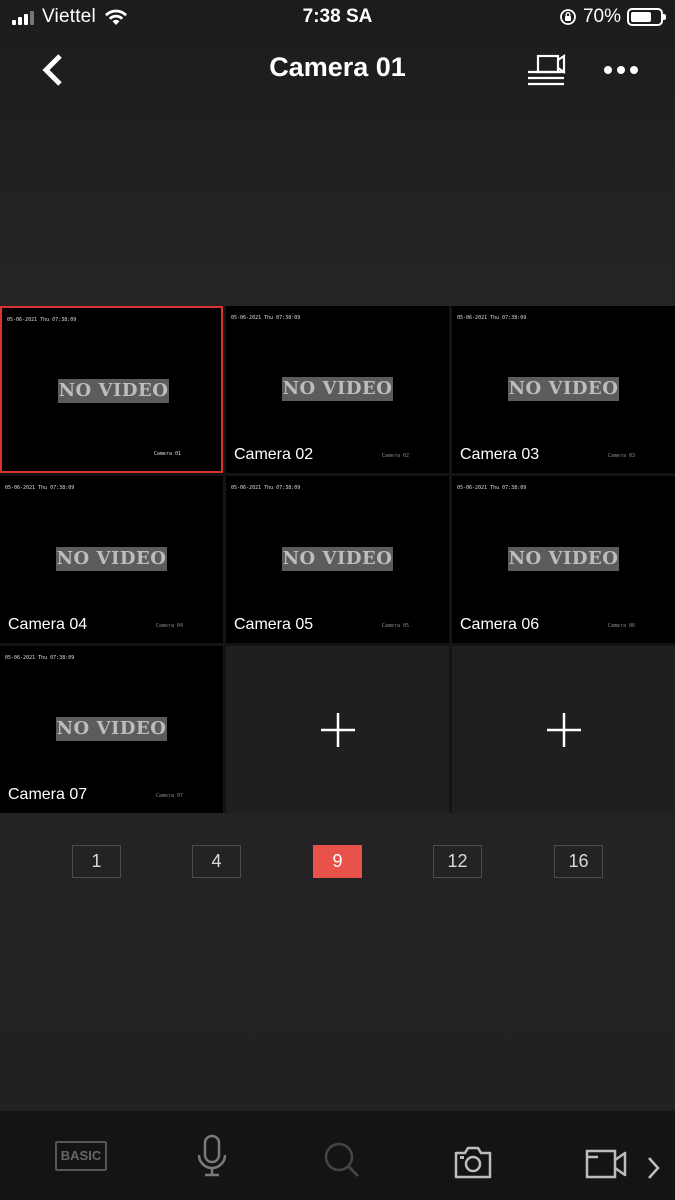 The image size is (675, 1200). I want to click on split-selector: 1 4 9 12 16, so click(337, 862).